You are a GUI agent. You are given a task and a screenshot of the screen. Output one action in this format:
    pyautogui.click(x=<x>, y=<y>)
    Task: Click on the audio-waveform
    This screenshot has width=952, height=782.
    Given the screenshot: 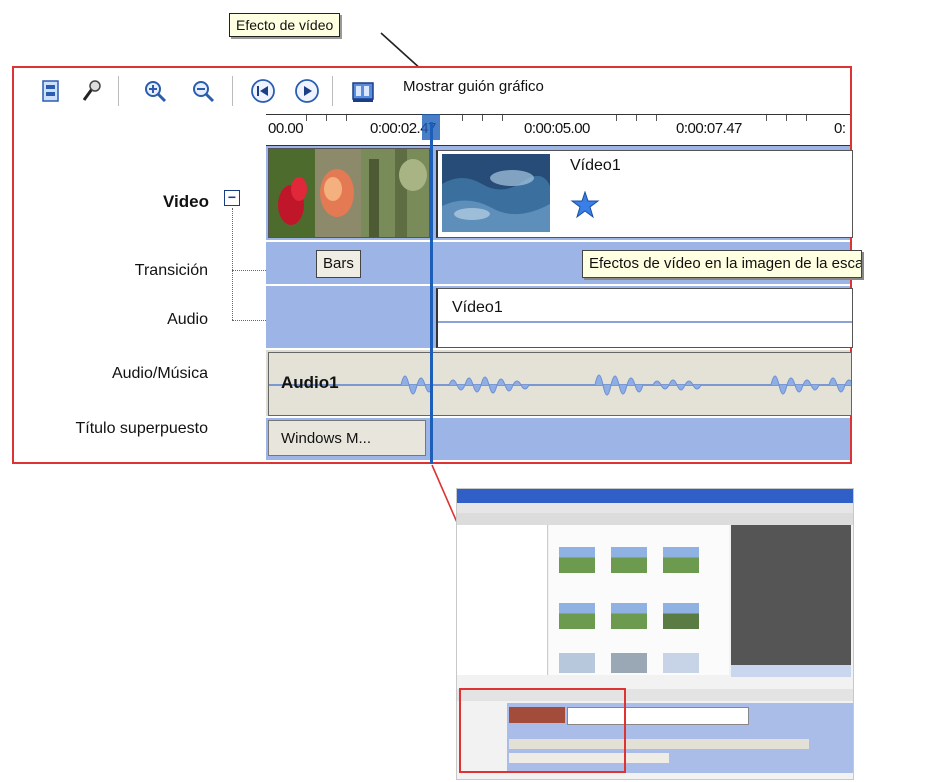 What is the action you would take?
    pyautogui.click(x=560, y=385)
    